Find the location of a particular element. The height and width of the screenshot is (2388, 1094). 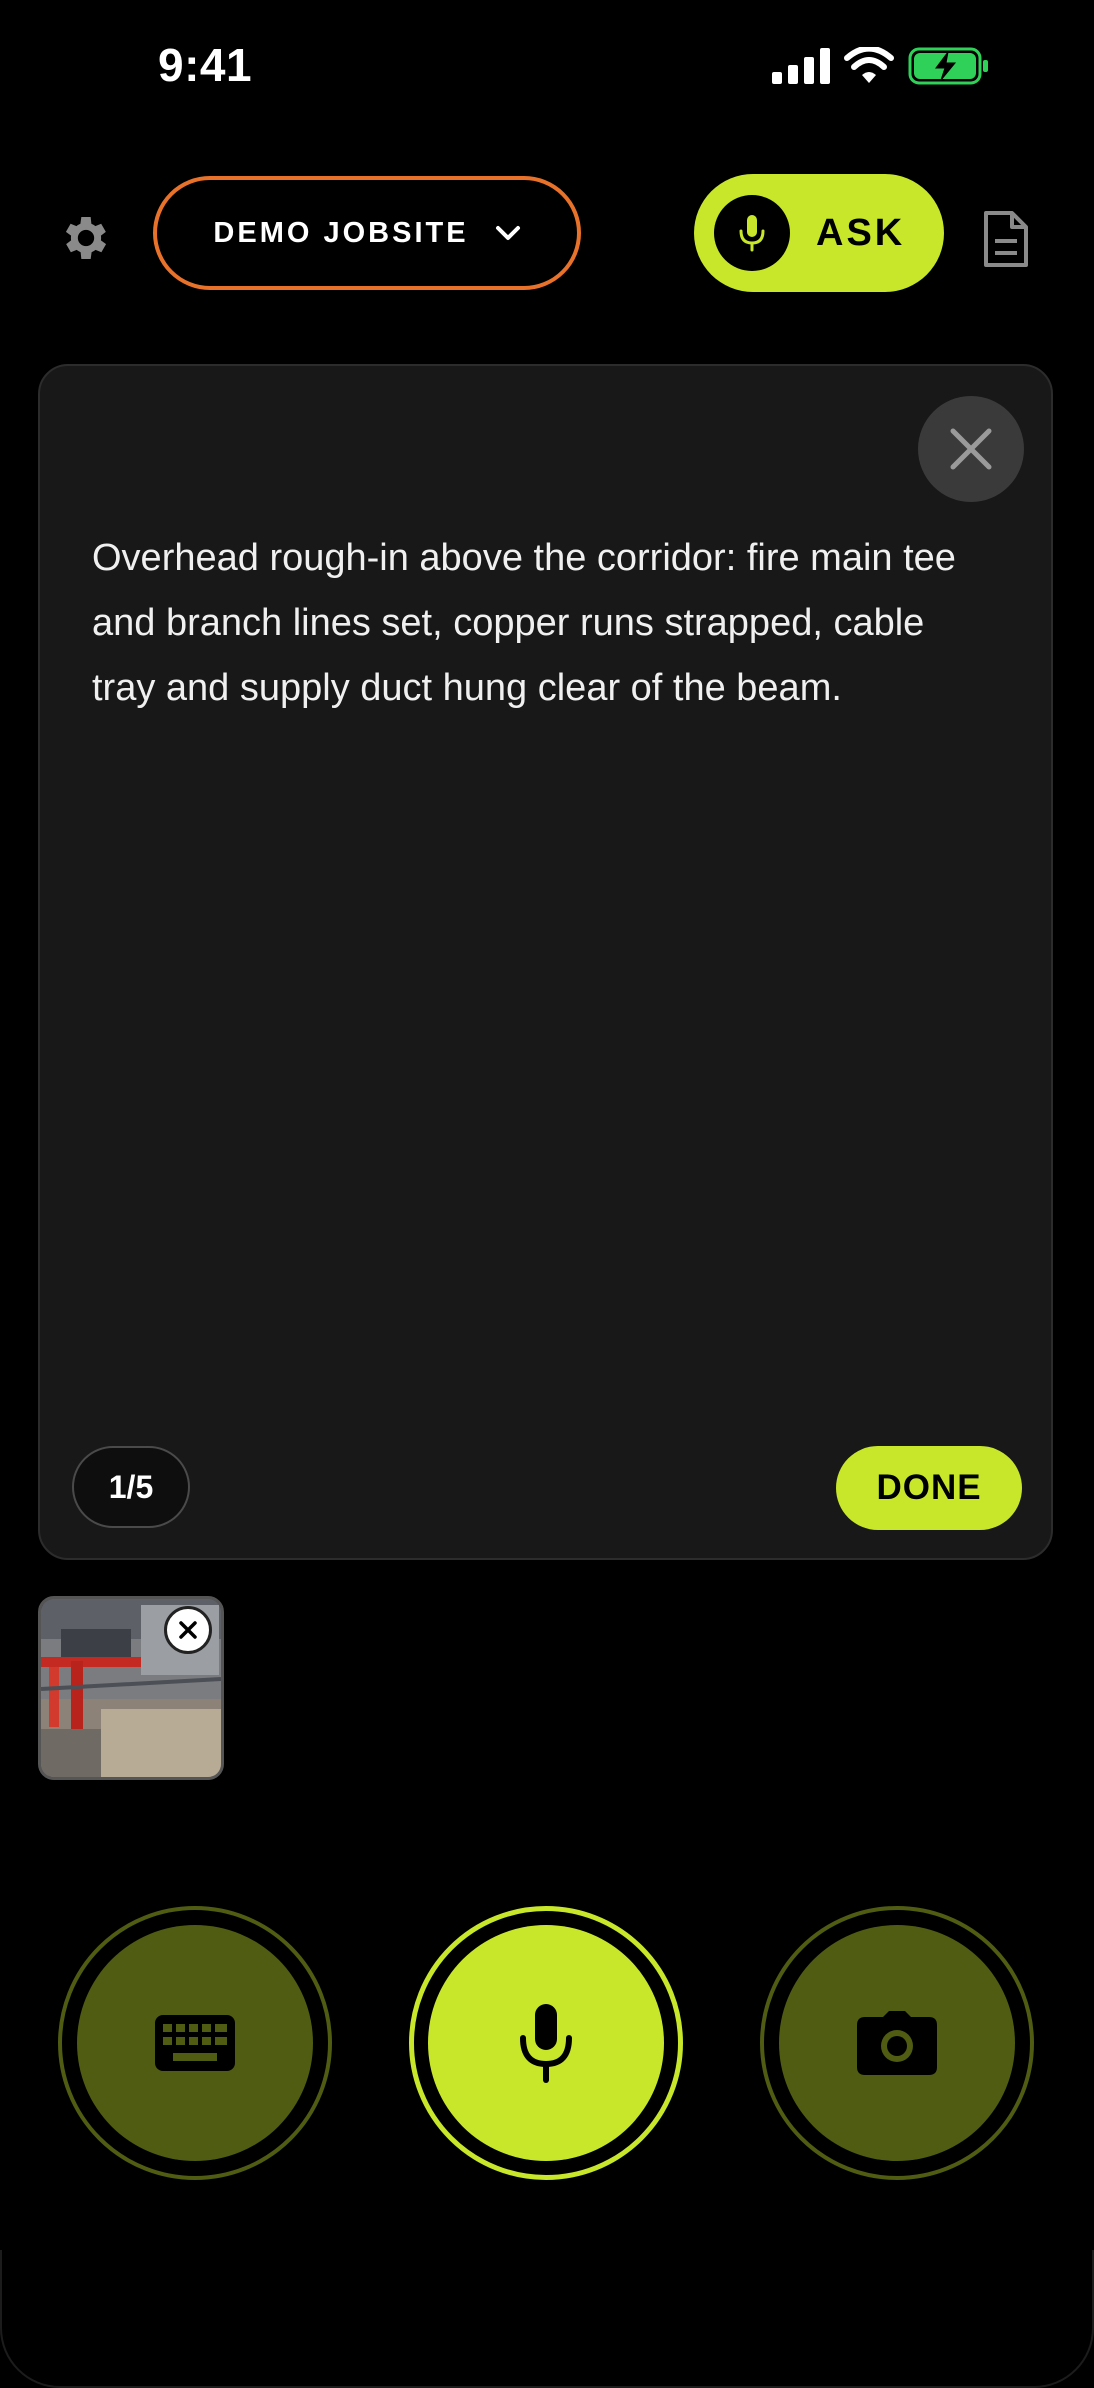

keyboard-button-fill is located at coordinates (195, 2043).